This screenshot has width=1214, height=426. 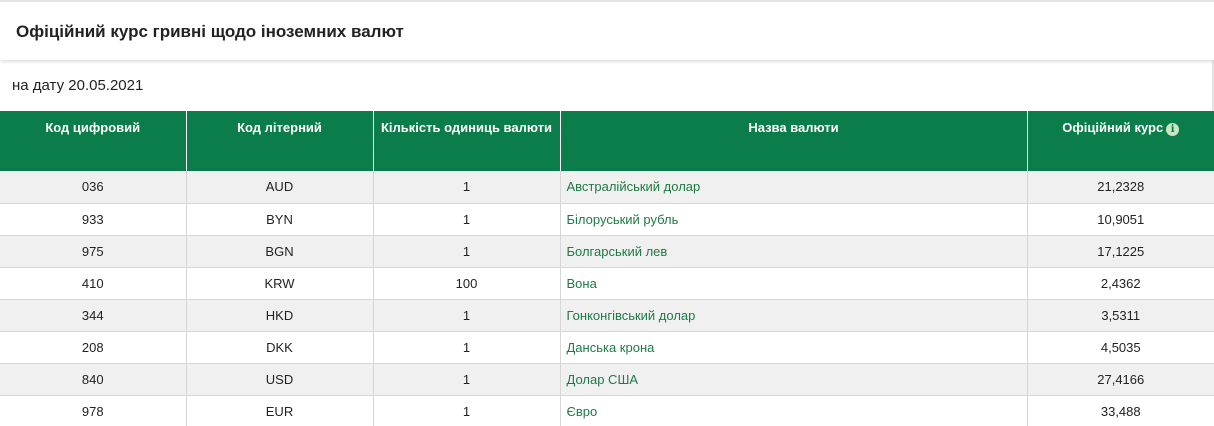 What do you see at coordinates (280, 410) in the screenshot?
I see `cell-code-alpha: EUR` at bounding box center [280, 410].